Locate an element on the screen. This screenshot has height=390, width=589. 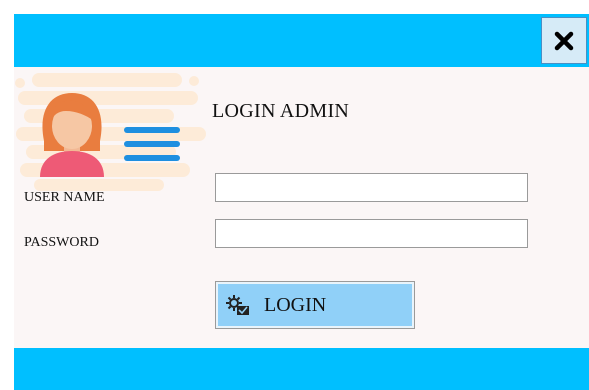
username-label: USER NAME is located at coordinates (64, 197).